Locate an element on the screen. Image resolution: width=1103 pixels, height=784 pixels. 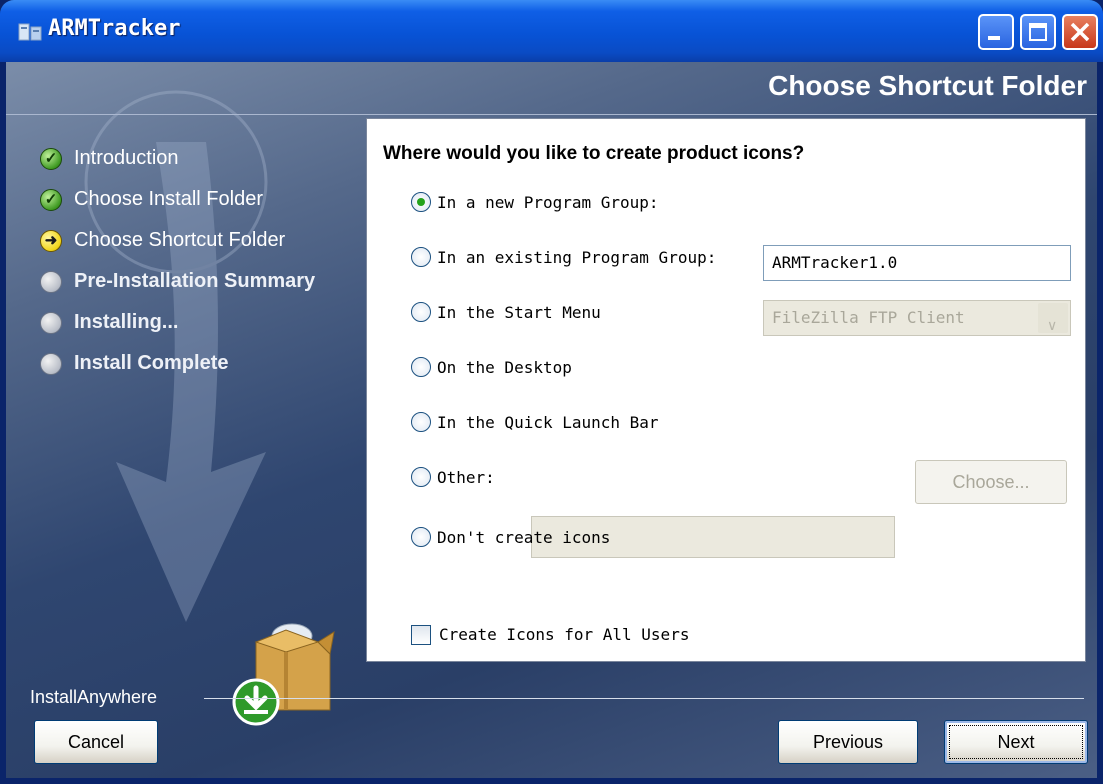
option-label: In the Start Menu is located at coordinates (519, 312).